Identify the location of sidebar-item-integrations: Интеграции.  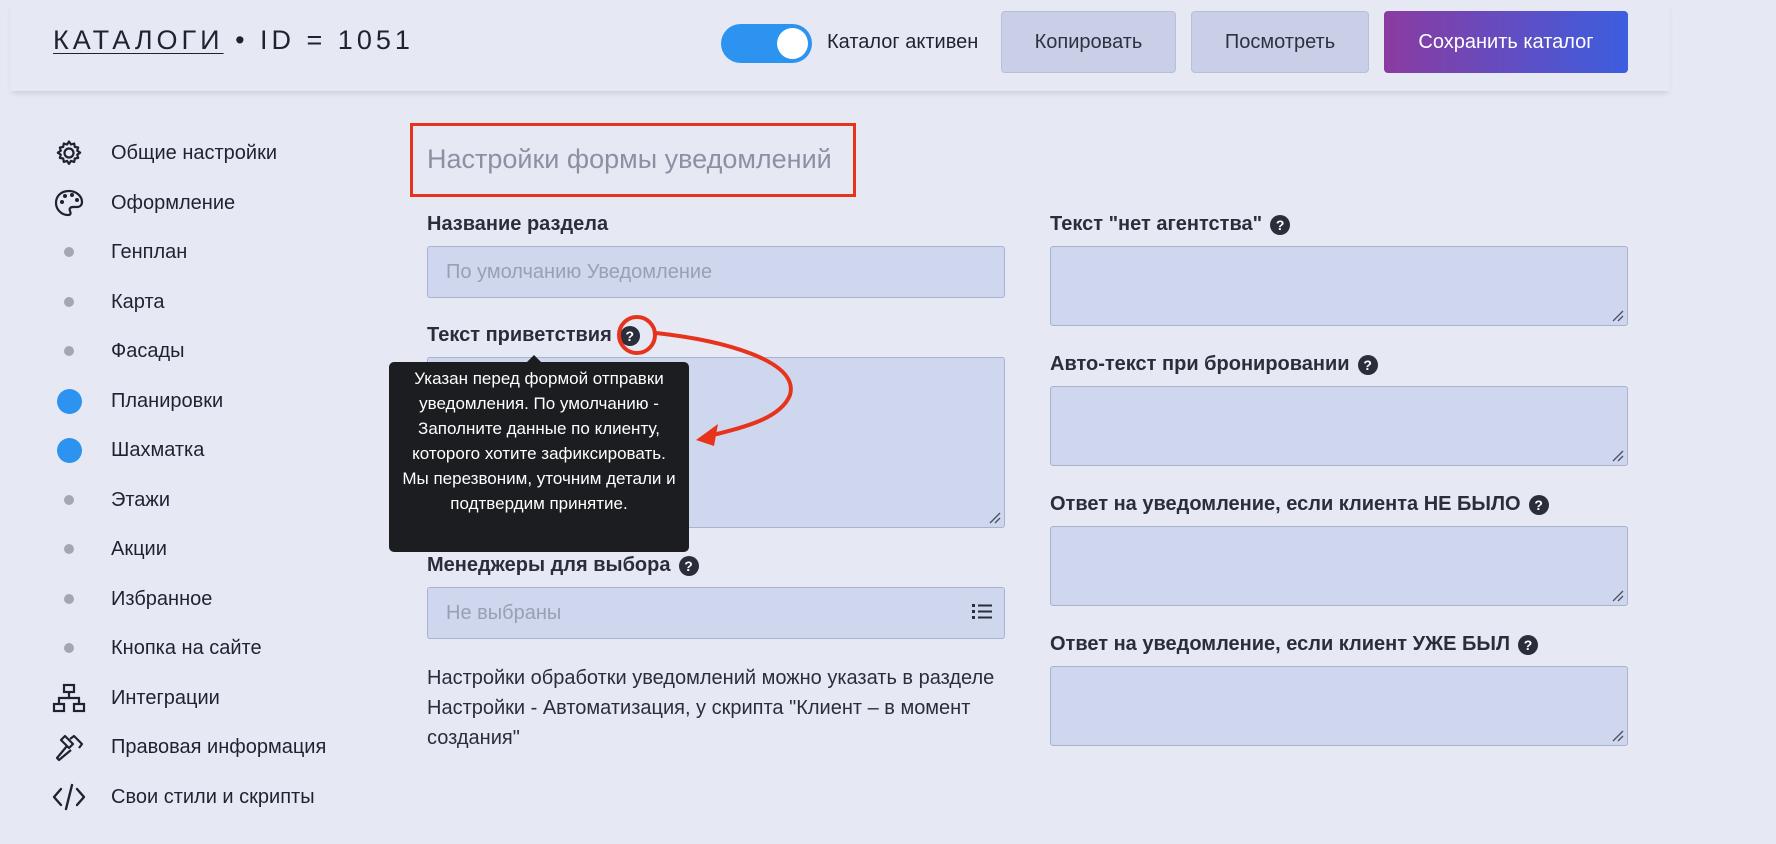
(180, 698).